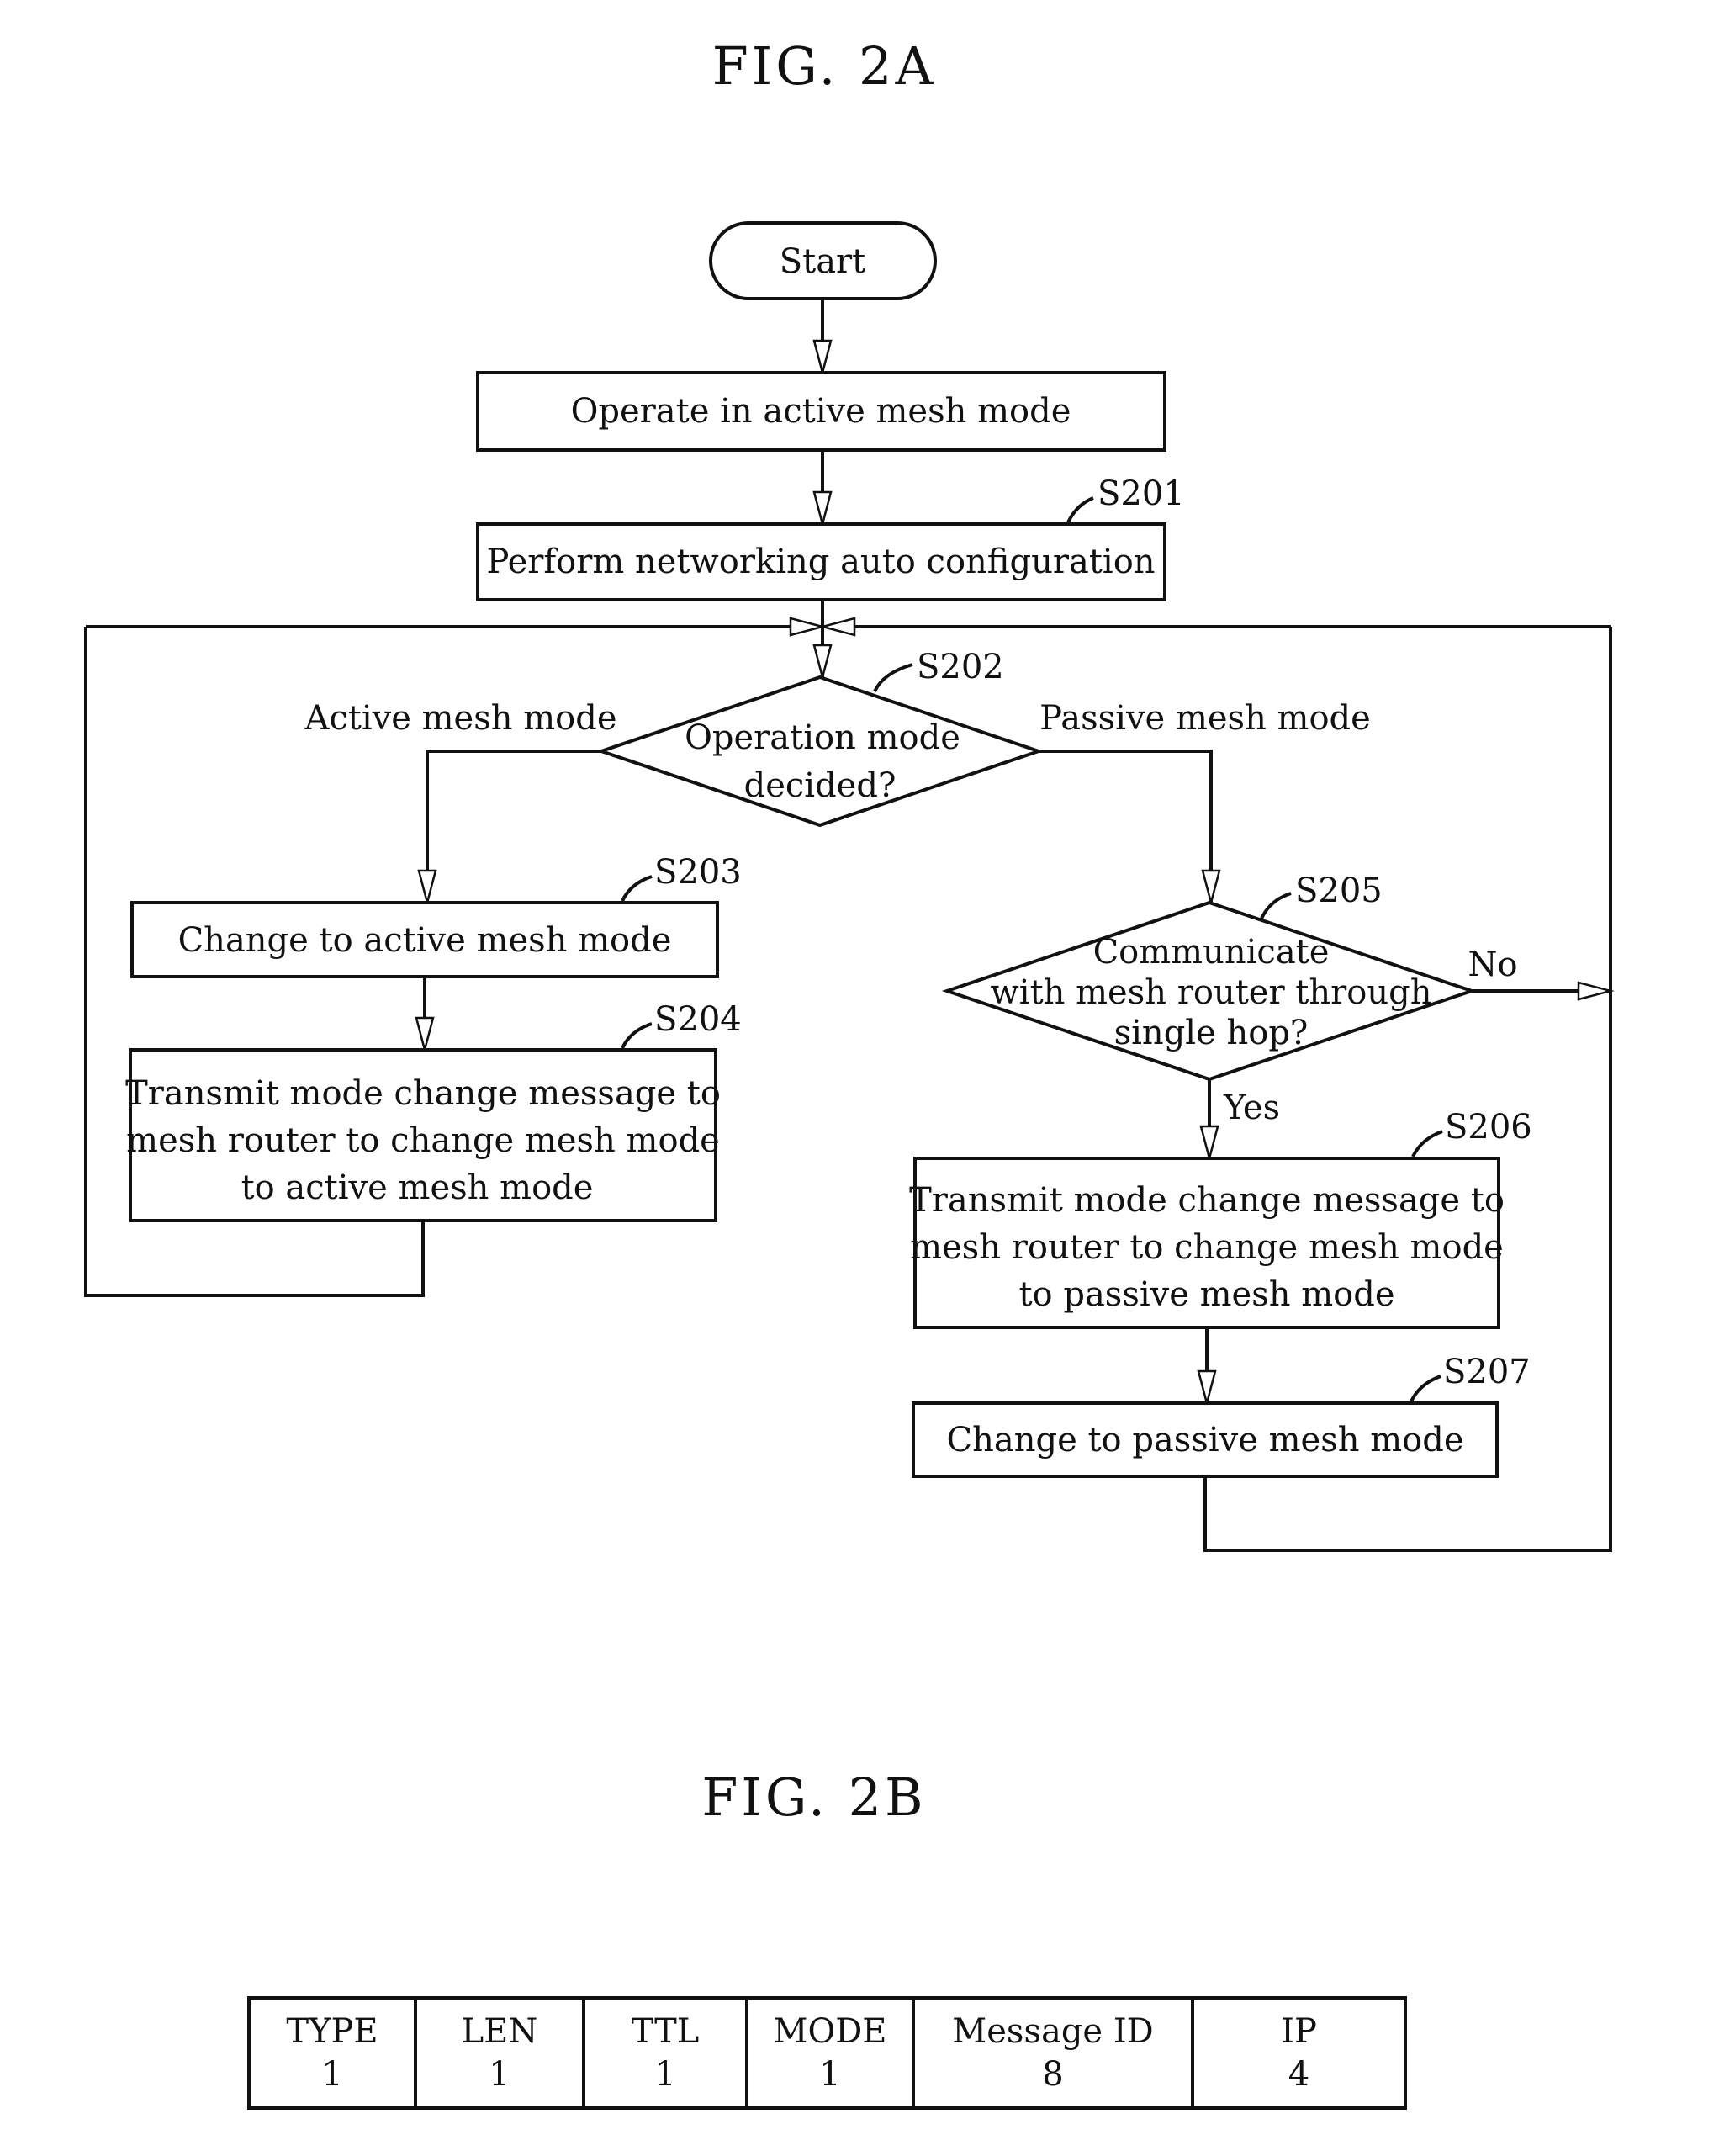 This screenshot has height=2156, width=1719. Describe the element at coordinates (1204, 1440) in the screenshot. I see `s207-text: Change to passive mesh mode` at that location.